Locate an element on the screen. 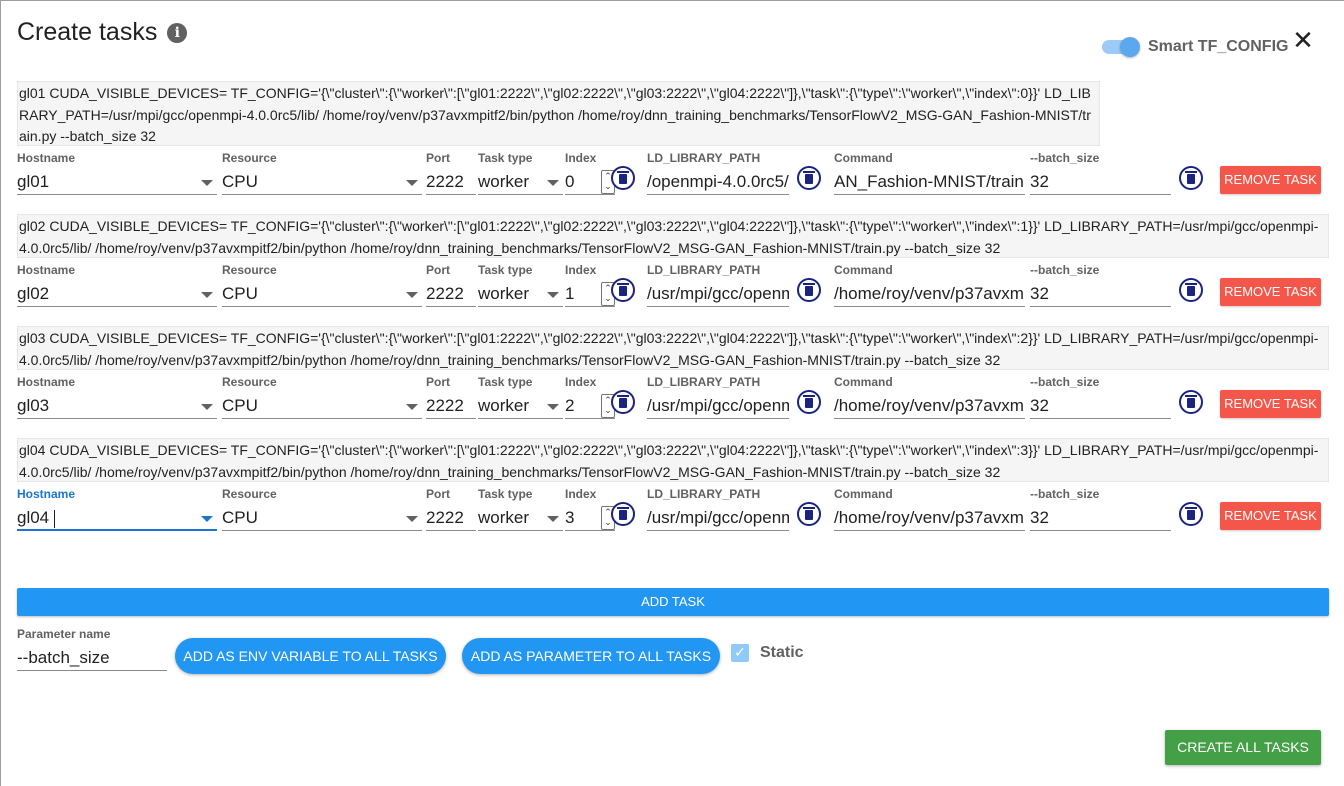 The image size is (1344, 786). command-input: Command AN_Fashion-MNIST/train.p is located at coordinates (929, 173).